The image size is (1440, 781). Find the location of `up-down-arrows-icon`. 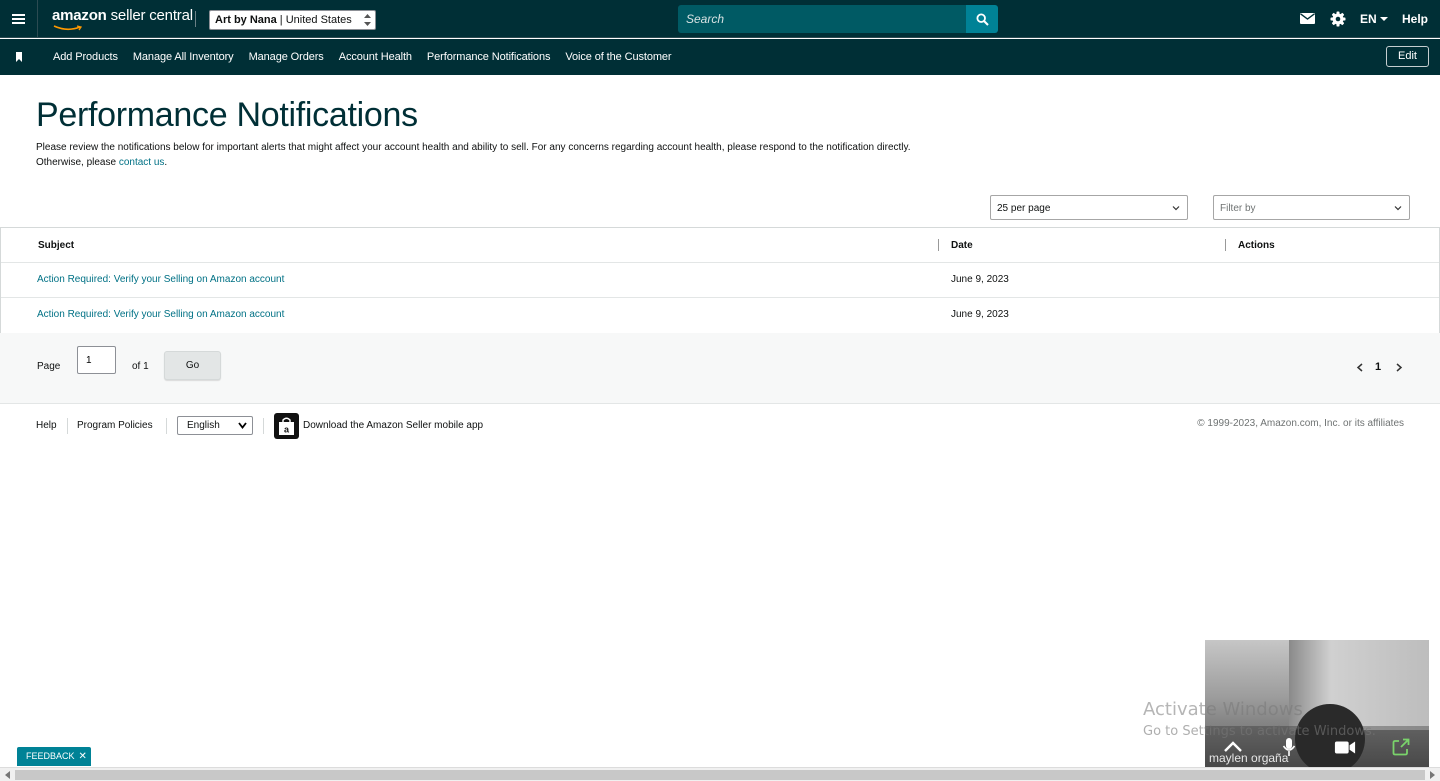

up-down-arrows-icon is located at coordinates (367, 20).